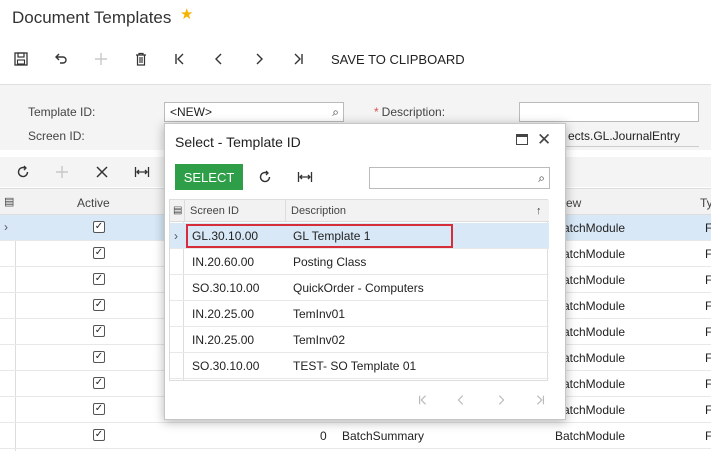 The height and width of the screenshot is (451, 711). I want to click on close-icon: ✕, so click(544, 140).